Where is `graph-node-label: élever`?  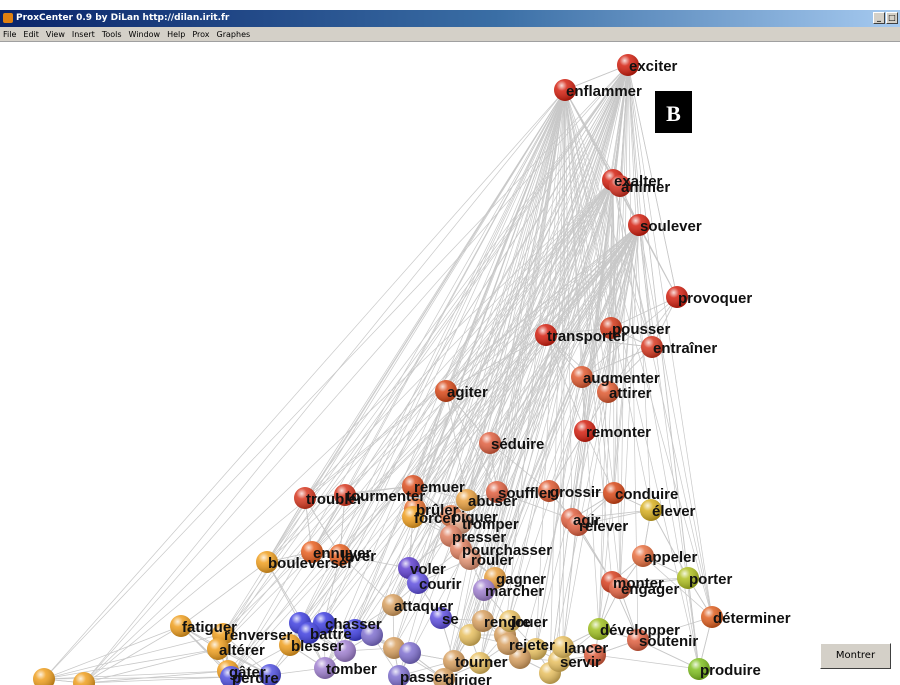 graph-node-label: élever is located at coordinates (674, 511).